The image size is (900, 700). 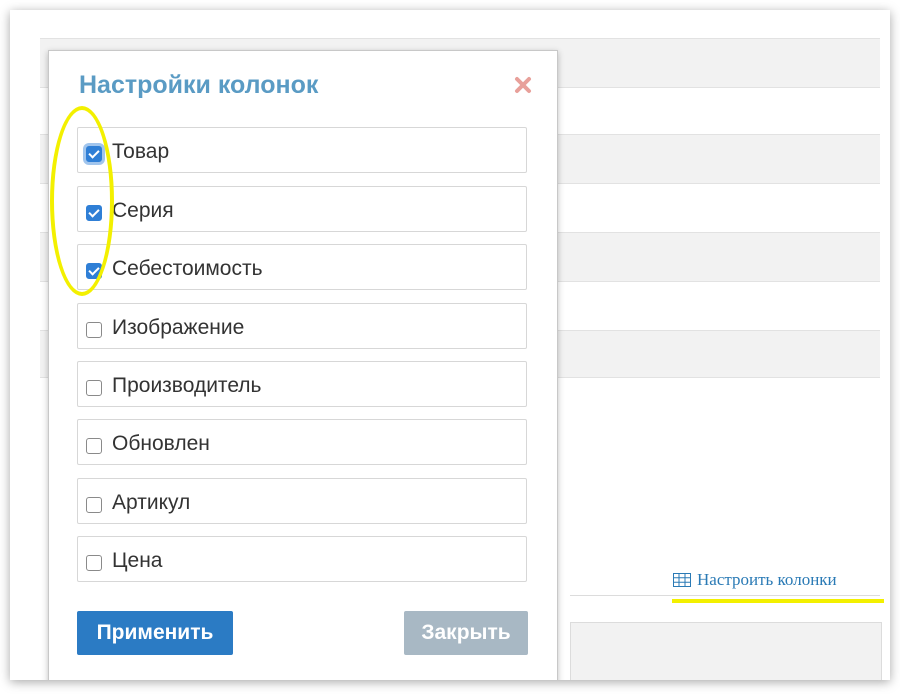 I want to click on highlight-underline, so click(x=778, y=601).